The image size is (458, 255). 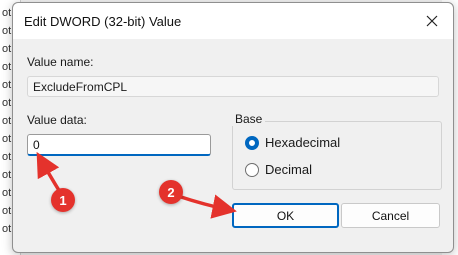 What do you see at coordinates (60, 62) in the screenshot?
I see `value-name-label: Value name:` at bounding box center [60, 62].